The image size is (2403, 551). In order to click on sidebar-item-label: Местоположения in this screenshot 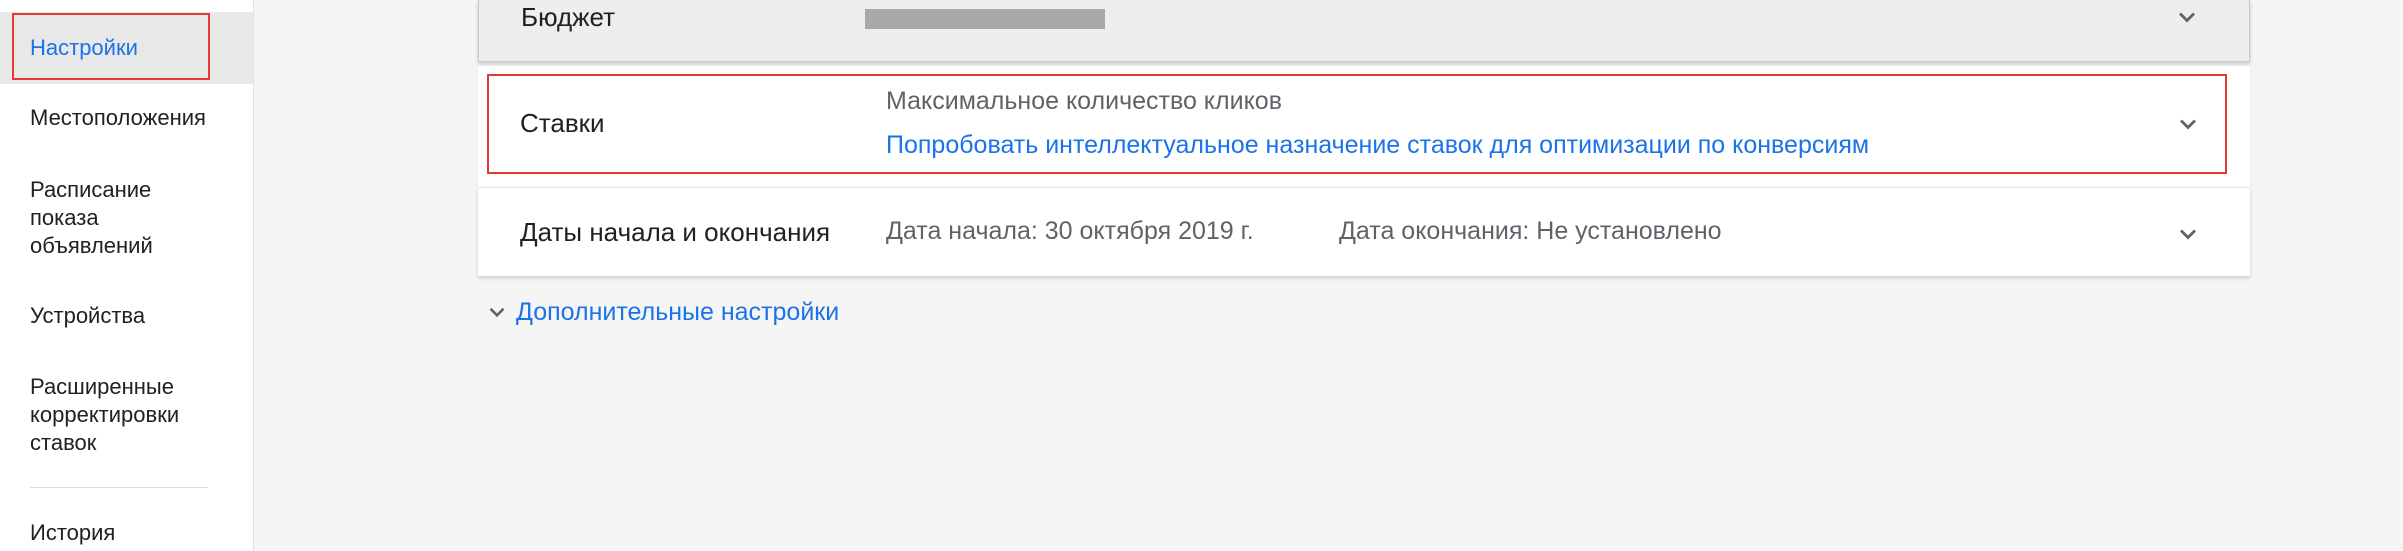, I will do `click(118, 117)`.